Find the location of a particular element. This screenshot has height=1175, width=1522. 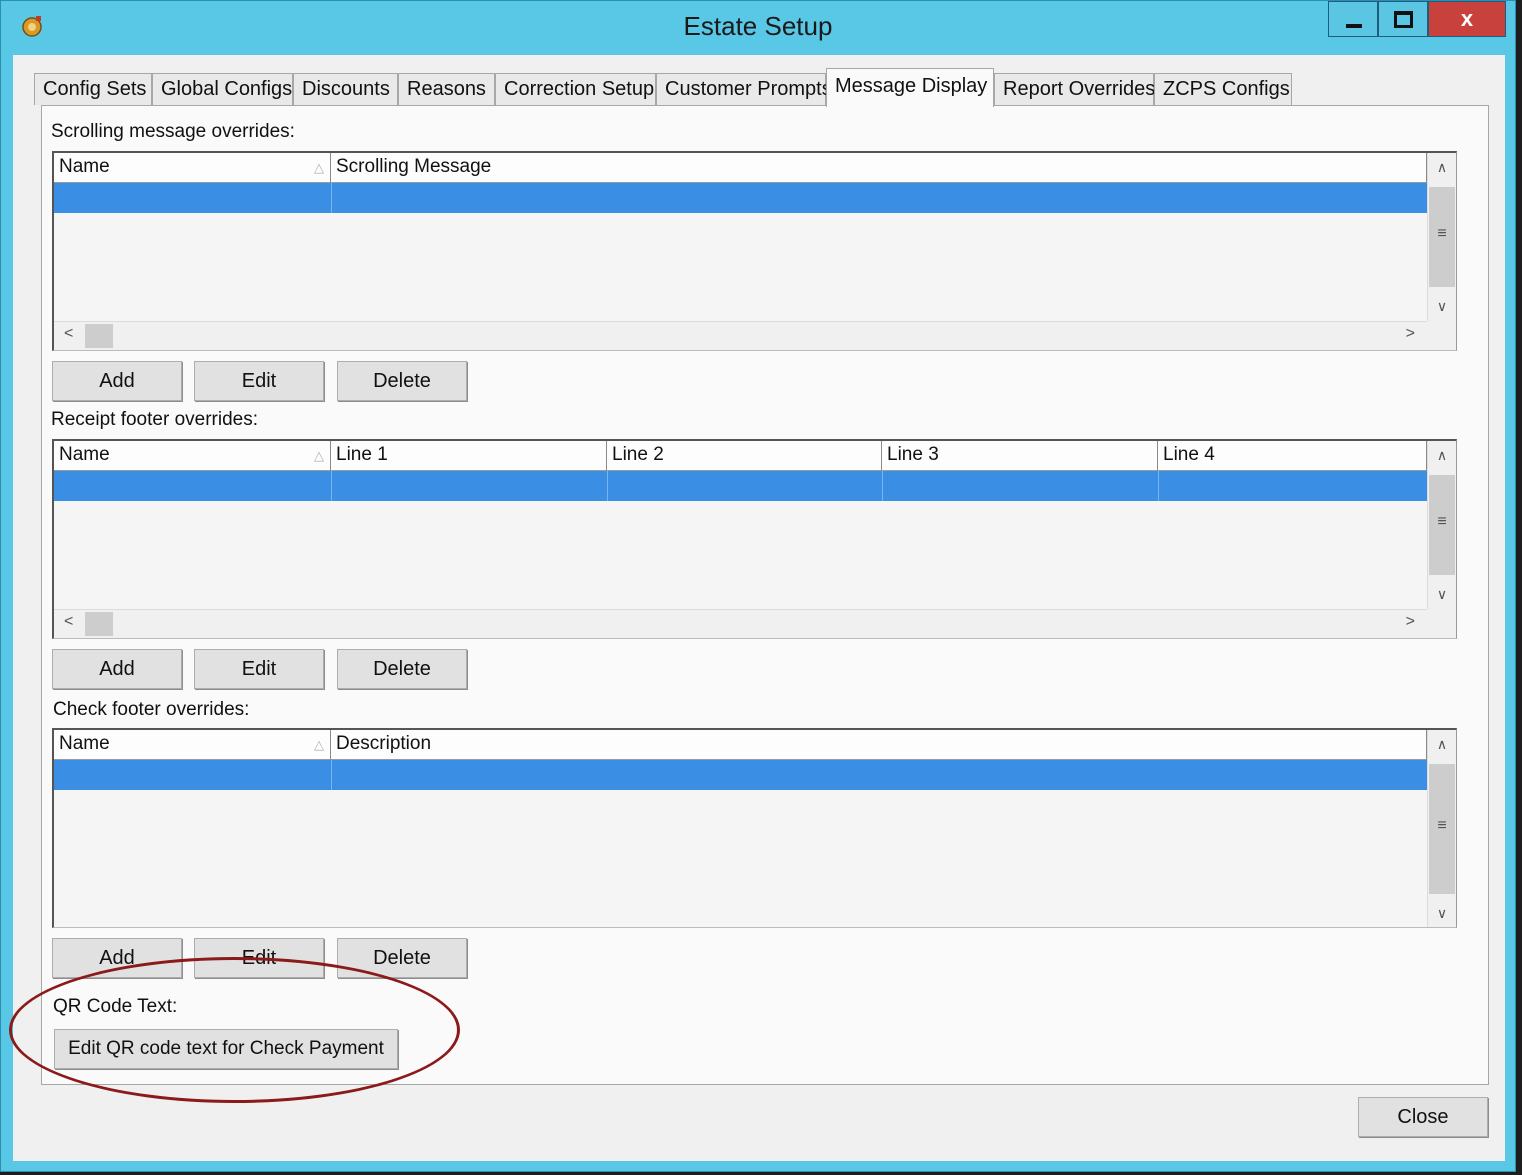

tab-label: Reasons is located at coordinates (446, 89).